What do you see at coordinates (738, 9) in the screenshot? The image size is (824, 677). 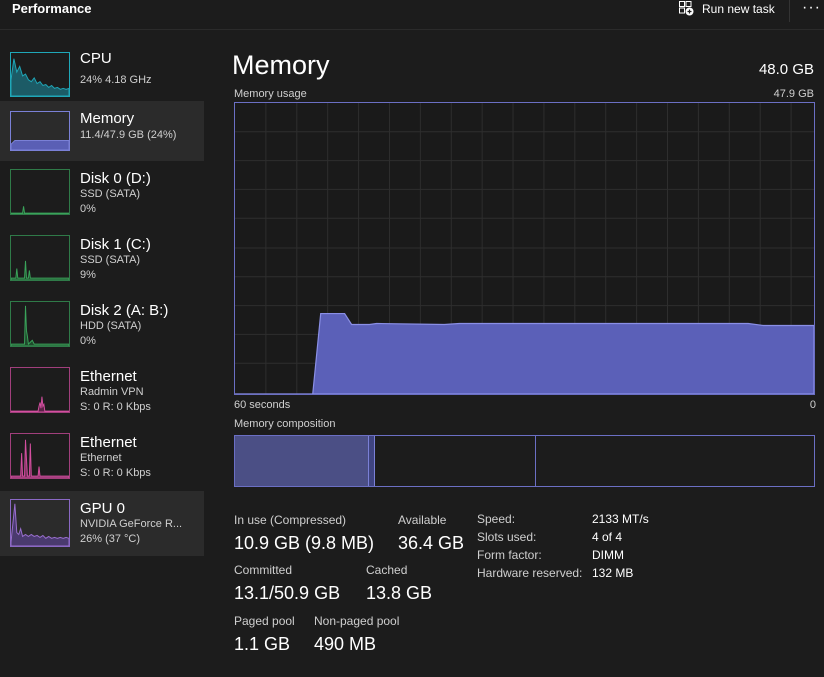 I see `run-new-task-label: Run new task` at bounding box center [738, 9].